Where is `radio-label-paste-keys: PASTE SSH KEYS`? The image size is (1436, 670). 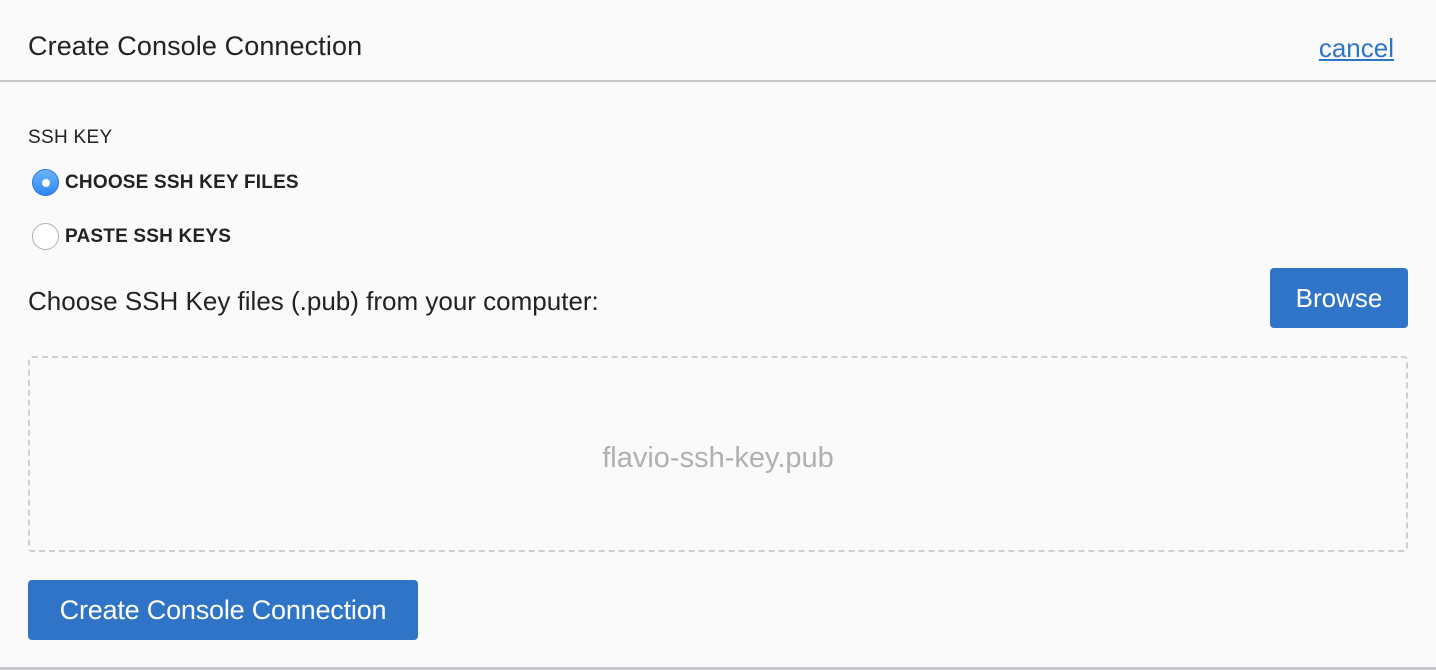
radio-label-paste-keys: PASTE SSH KEYS is located at coordinates (148, 236).